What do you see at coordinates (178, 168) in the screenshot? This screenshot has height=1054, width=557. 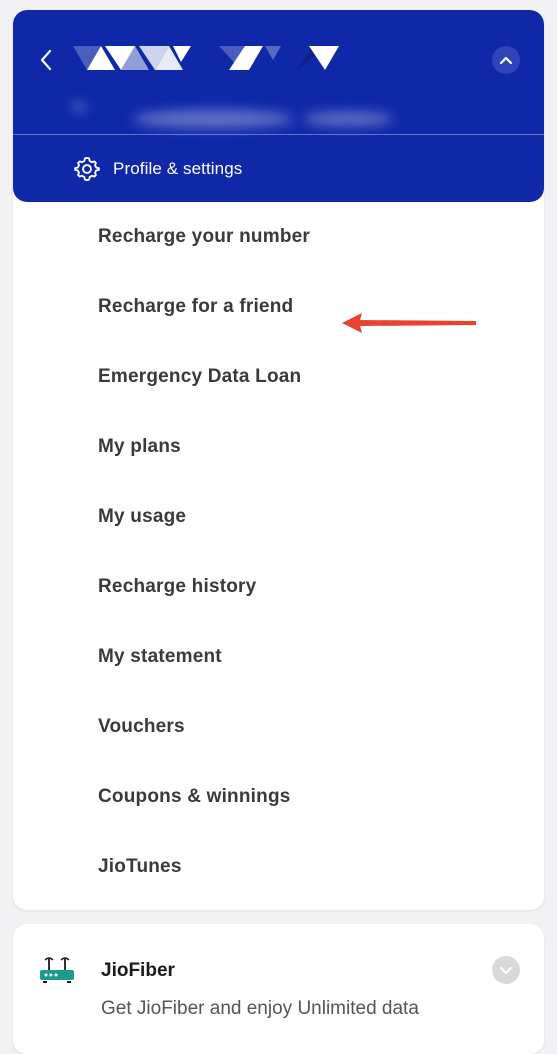 I see `profile-settings-label: Profile & settings` at bounding box center [178, 168].